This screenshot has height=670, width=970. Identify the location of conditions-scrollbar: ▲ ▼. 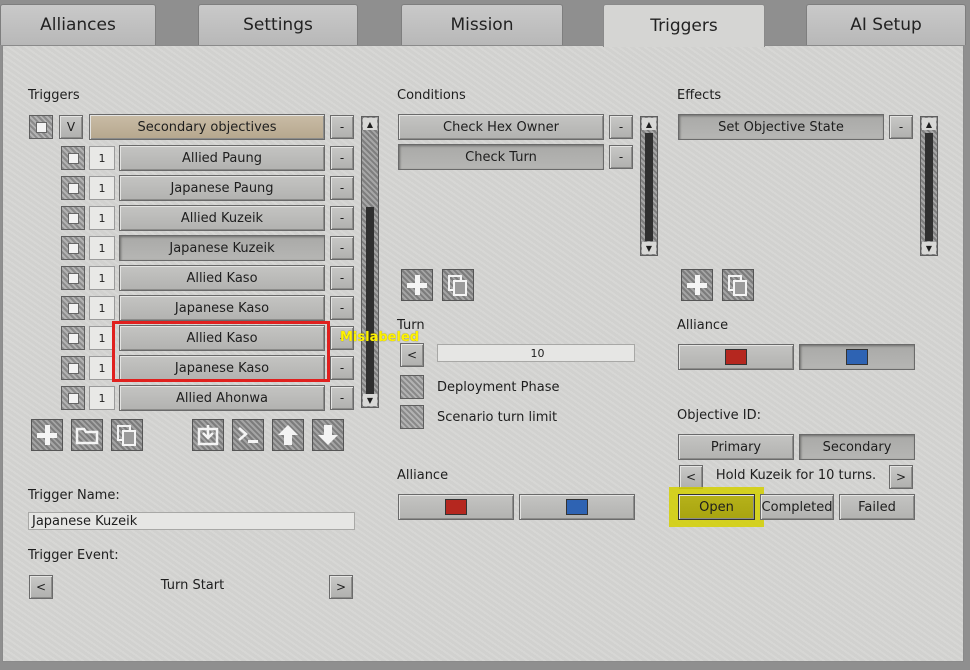
(649, 186).